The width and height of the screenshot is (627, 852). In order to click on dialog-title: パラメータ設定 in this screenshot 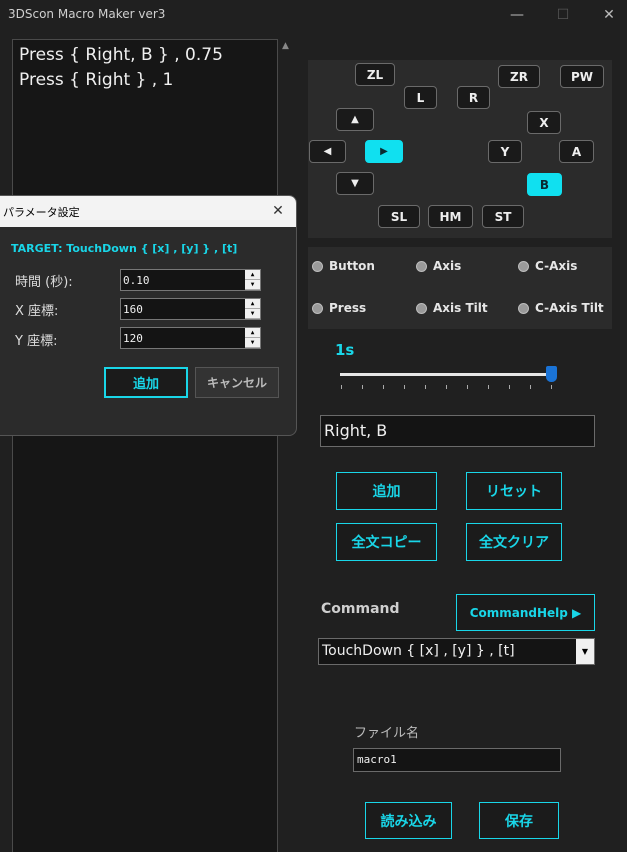, I will do `click(41, 212)`.